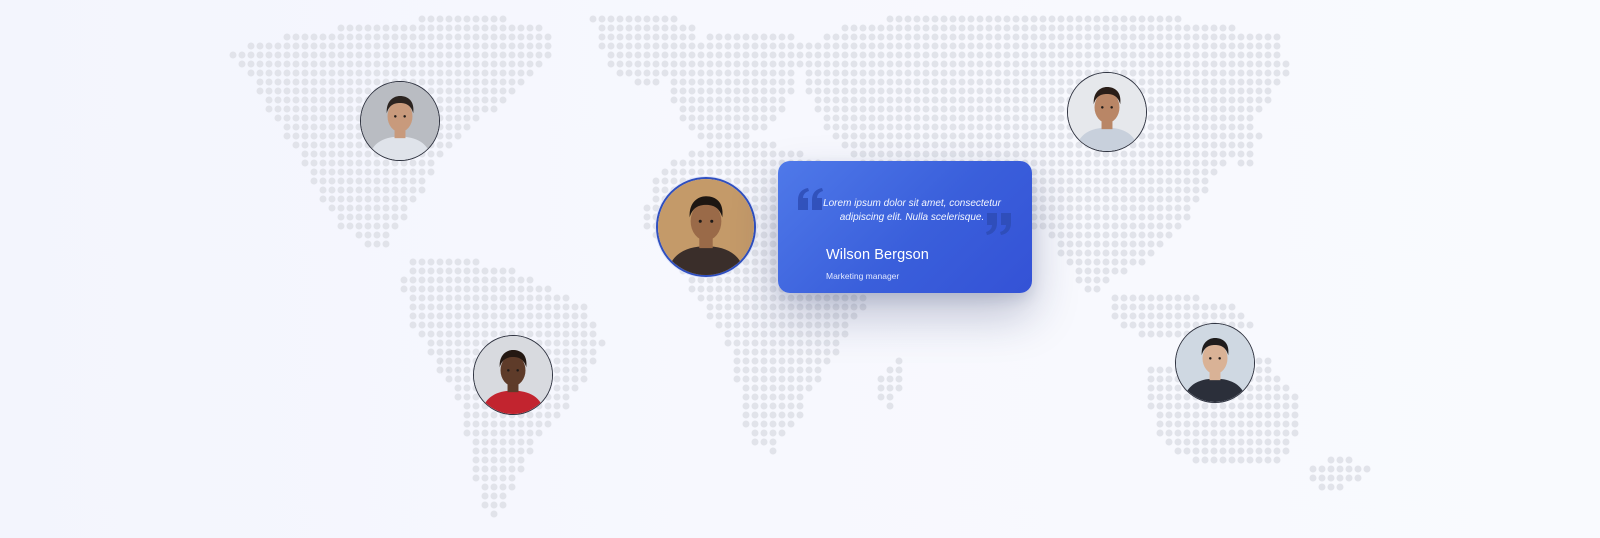  I want to click on avatar-featured, so click(706, 227).